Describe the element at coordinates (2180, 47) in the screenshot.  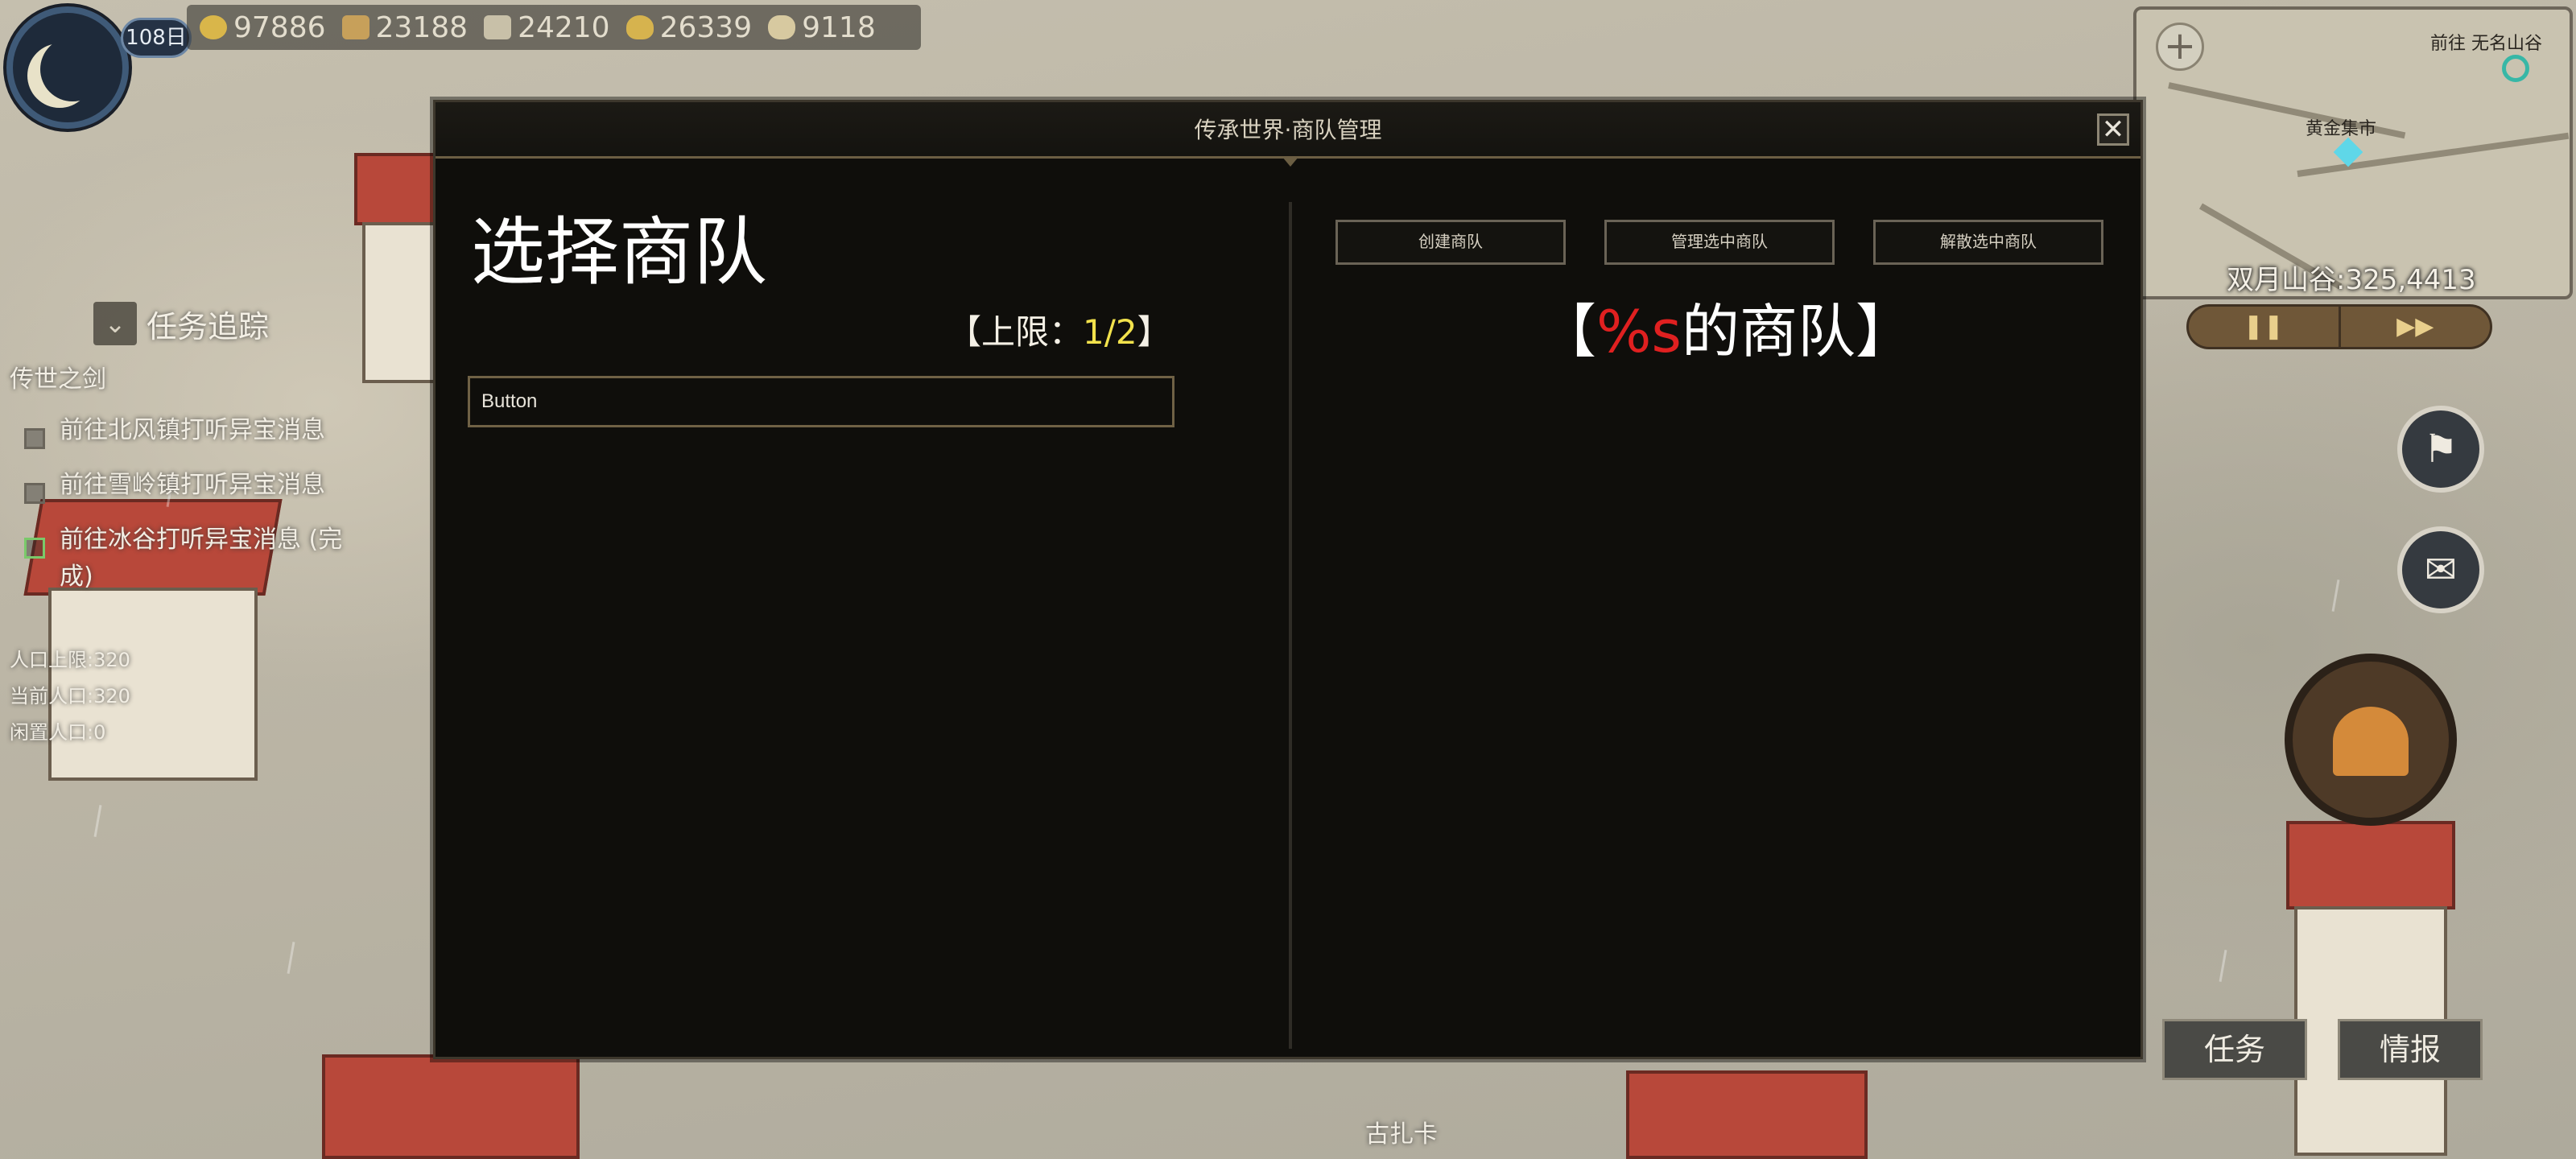
I see `plus-icon: +` at that location.